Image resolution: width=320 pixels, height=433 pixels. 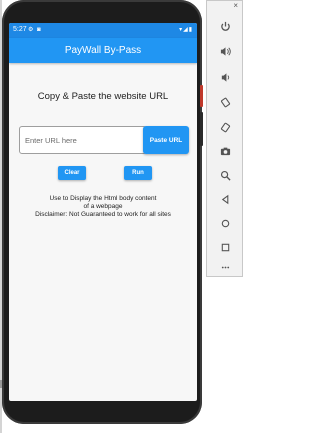 What do you see at coordinates (103, 198) in the screenshot?
I see `info-line-1: Use to Display the Html body content` at bounding box center [103, 198].